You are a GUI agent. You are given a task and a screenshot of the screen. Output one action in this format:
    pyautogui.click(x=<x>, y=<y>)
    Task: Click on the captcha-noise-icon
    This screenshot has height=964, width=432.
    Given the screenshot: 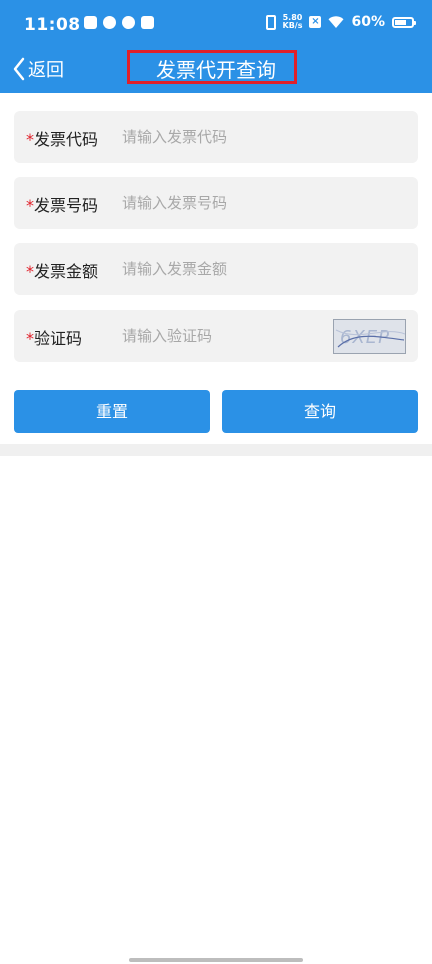 What is the action you would take?
    pyautogui.click(x=370, y=338)
    